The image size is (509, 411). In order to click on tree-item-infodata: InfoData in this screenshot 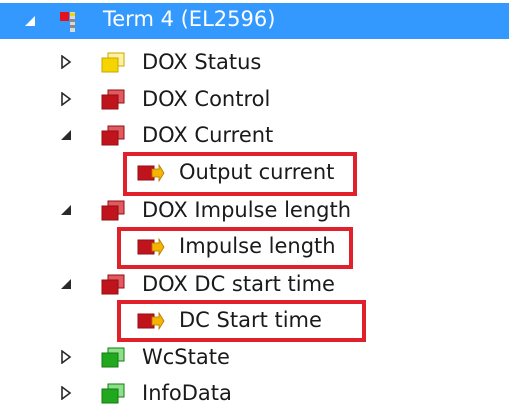, I will do `click(254, 393)`.